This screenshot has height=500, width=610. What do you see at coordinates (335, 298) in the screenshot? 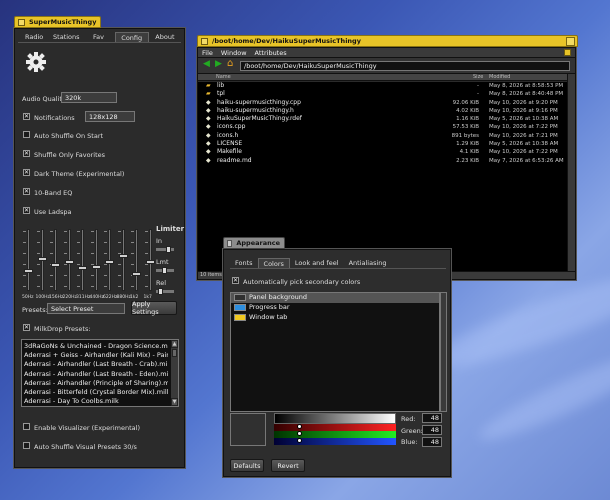
I see `color-list-item: Panel background` at bounding box center [335, 298].